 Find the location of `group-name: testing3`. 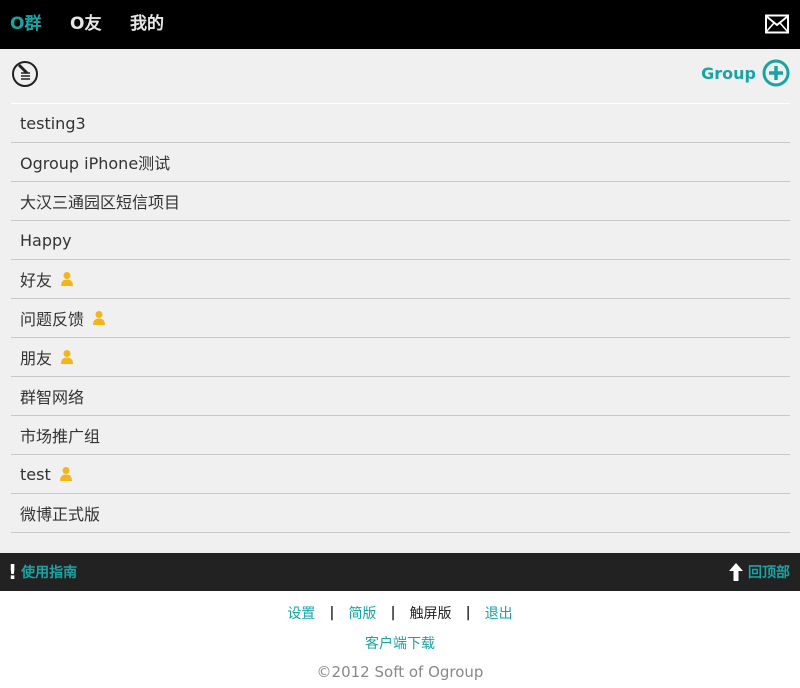

group-name: testing3 is located at coordinates (53, 123).